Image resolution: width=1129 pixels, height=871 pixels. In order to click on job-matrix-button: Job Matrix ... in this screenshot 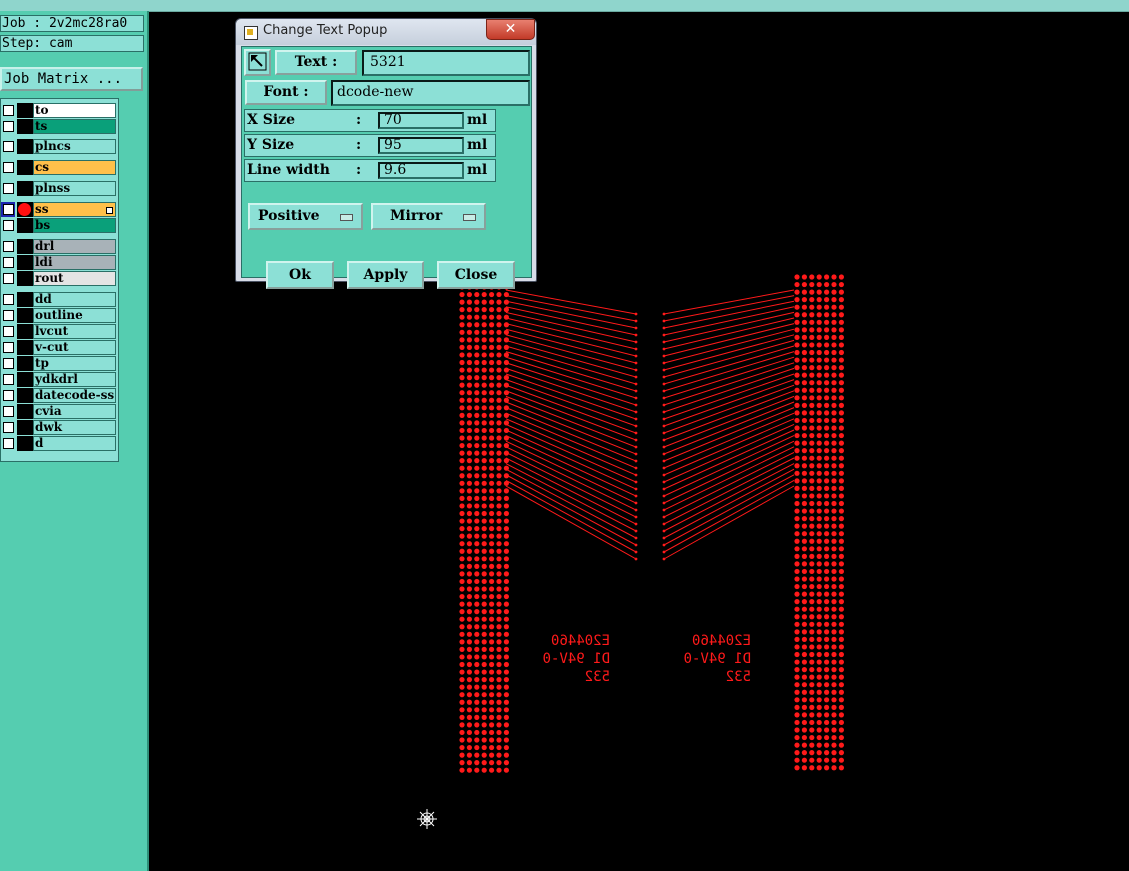, I will do `click(71, 79)`.